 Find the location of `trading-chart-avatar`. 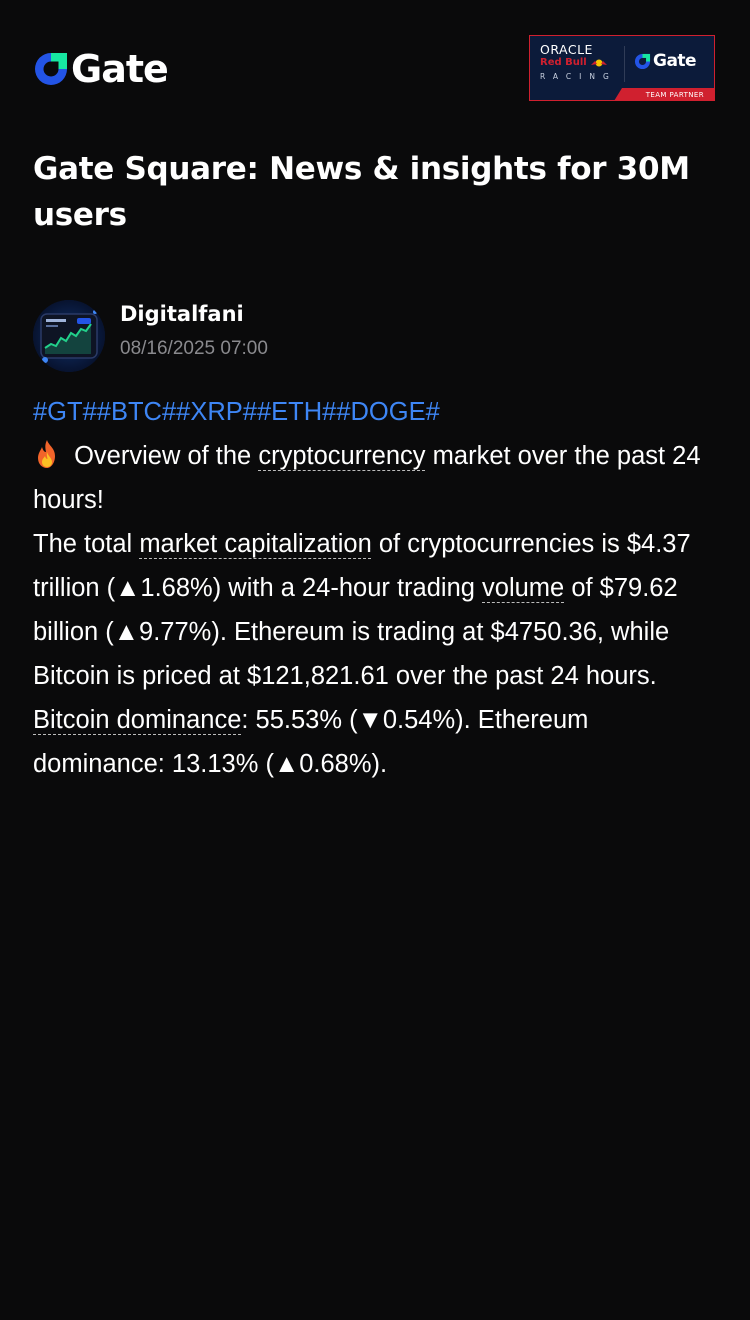

trading-chart-avatar is located at coordinates (69, 336).